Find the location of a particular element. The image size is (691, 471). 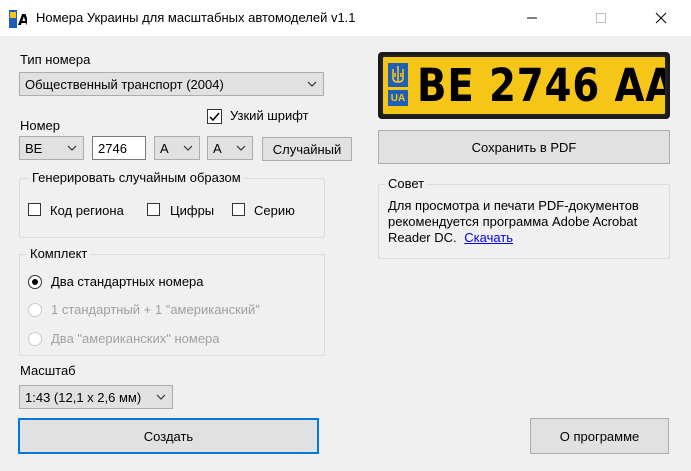

plate-number-text: ВЕ 2746 АА is located at coordinates (542, 85).